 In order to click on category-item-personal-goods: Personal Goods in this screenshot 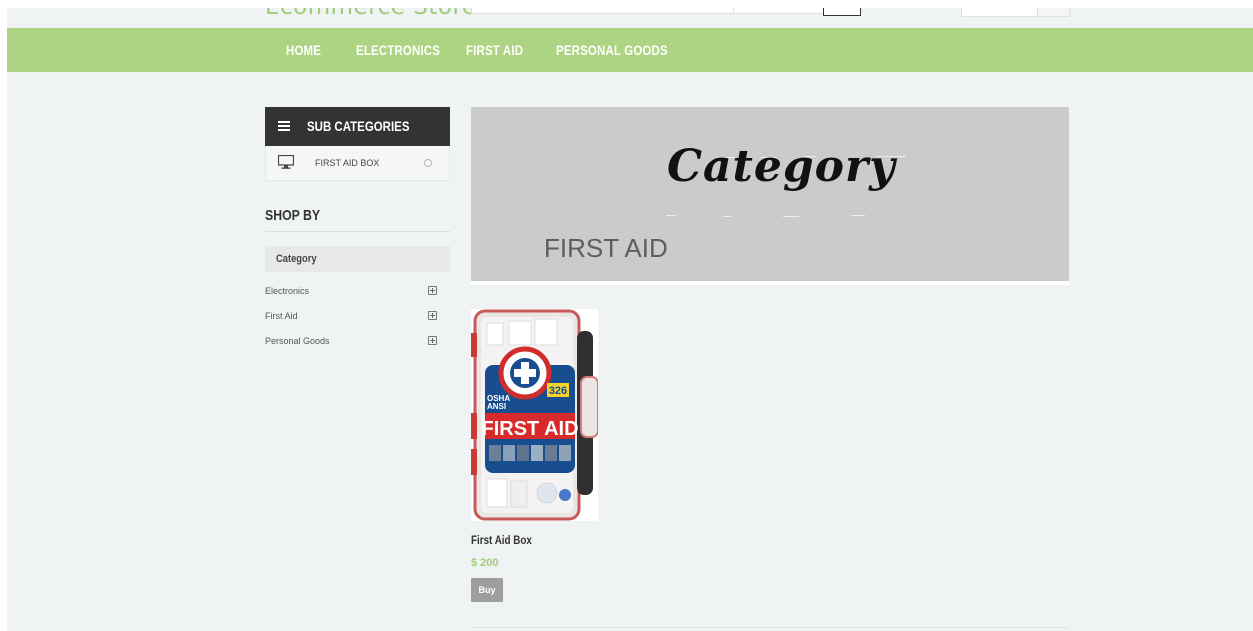, I will do `click(357, 341)`.